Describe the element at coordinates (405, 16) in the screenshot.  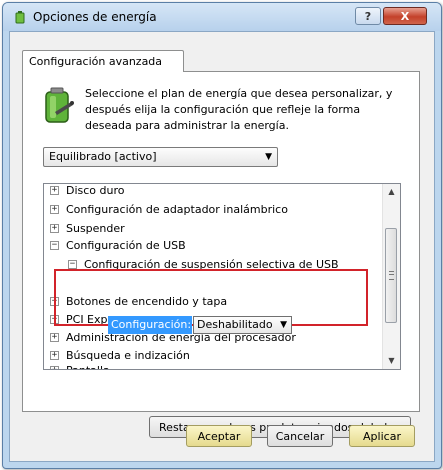
I see `close-button: X` at that location.